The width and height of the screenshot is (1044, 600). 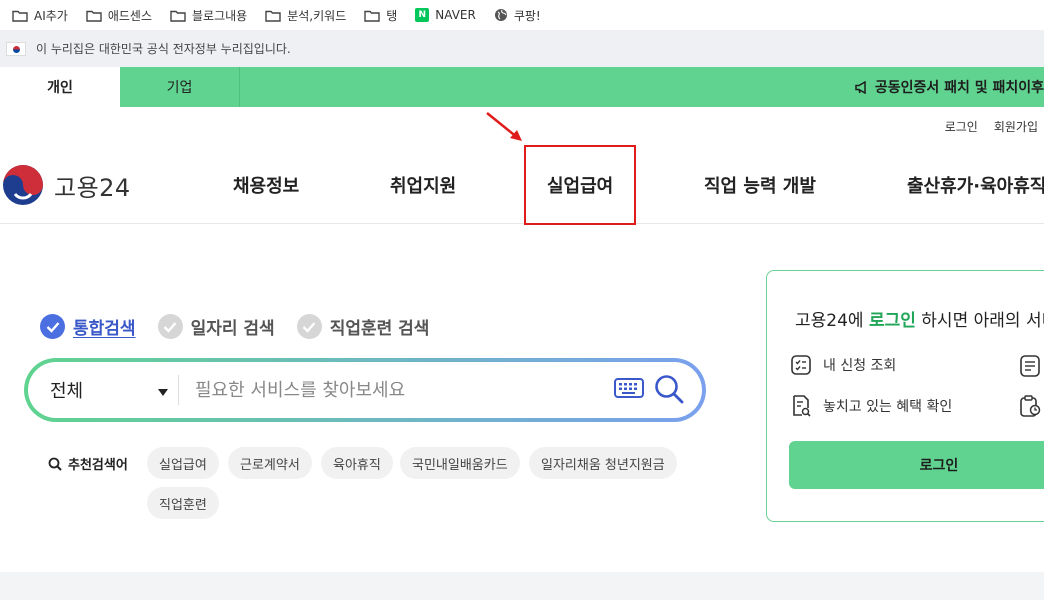 I want to click on search-type-training: 직업훈련 검색, so click(x=363, y=326).